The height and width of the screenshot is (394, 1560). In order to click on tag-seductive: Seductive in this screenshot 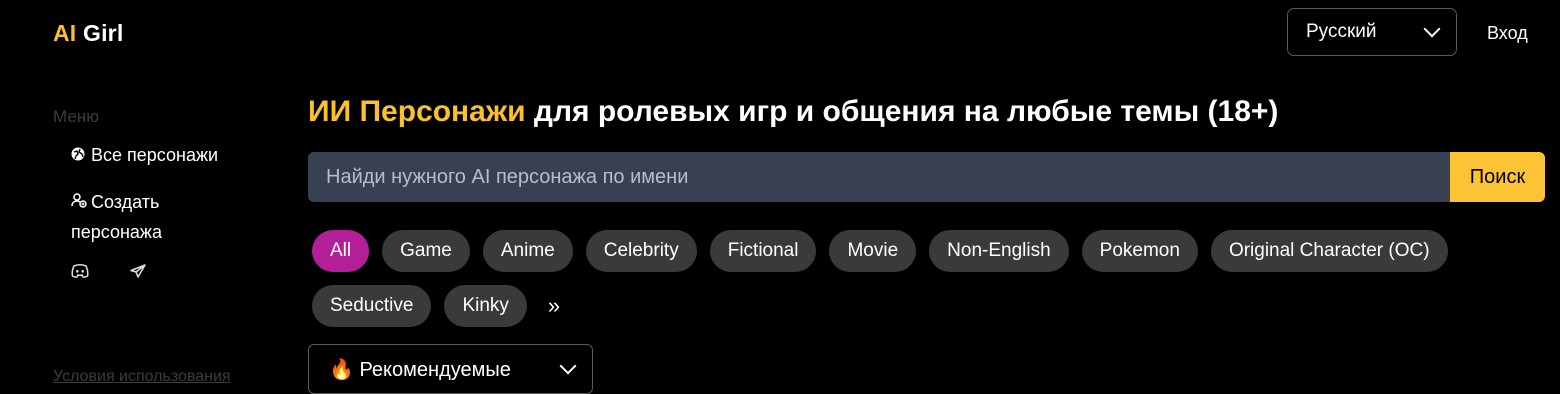, I will do `click(372, 306)`.